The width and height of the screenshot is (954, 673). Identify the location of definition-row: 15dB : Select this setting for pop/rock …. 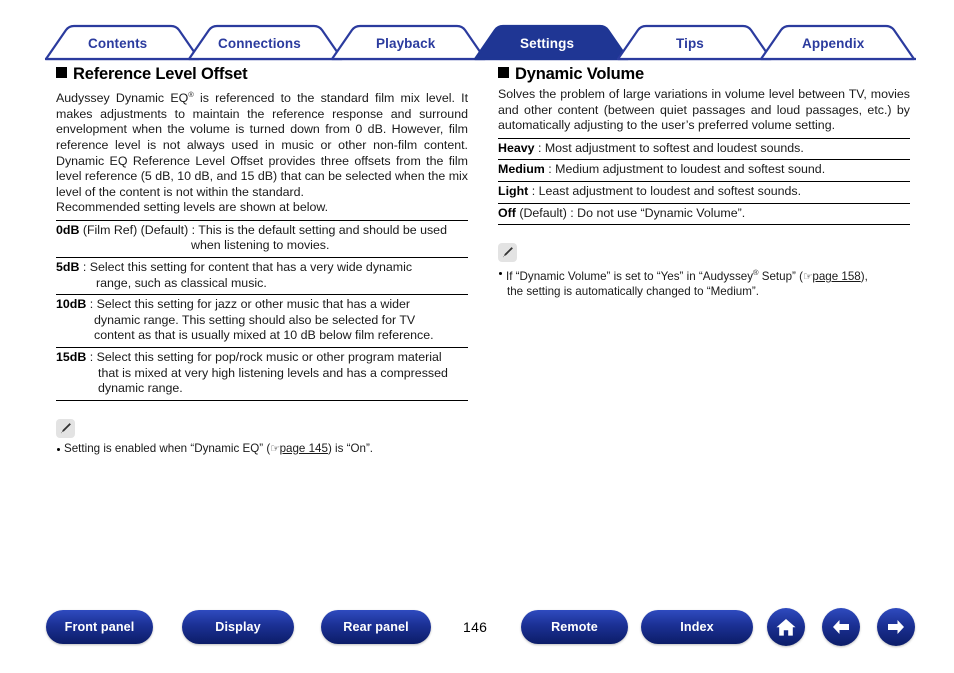
(262, 374).